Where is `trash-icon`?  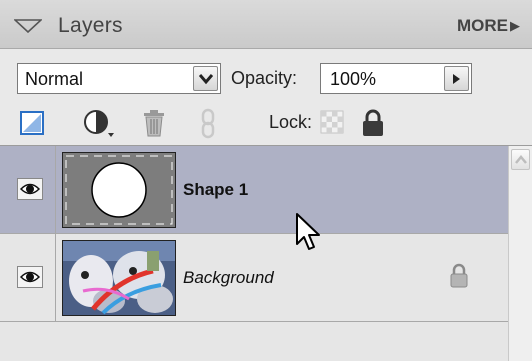
trash-icon is located at coordinates (154, 123).